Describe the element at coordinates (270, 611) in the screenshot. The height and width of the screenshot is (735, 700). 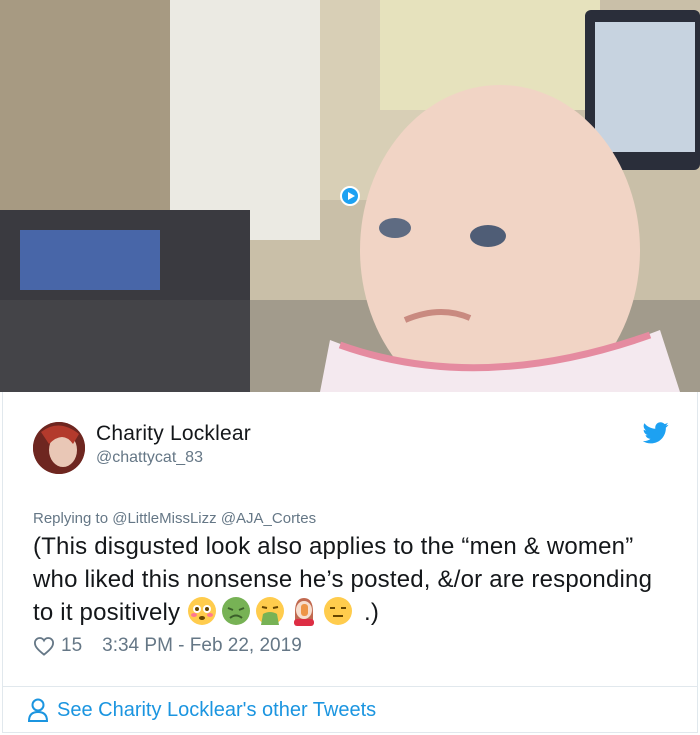
I see `vomiting-face-icon` at that location.